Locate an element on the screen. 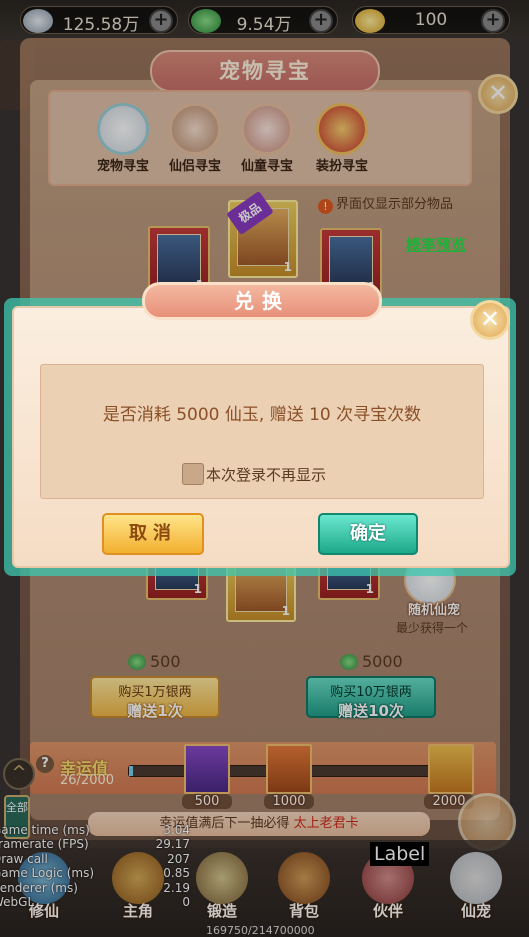 This screenshot has width=529, height=937. close-dialog-button: ✕ is located at coordinates (490, 320).